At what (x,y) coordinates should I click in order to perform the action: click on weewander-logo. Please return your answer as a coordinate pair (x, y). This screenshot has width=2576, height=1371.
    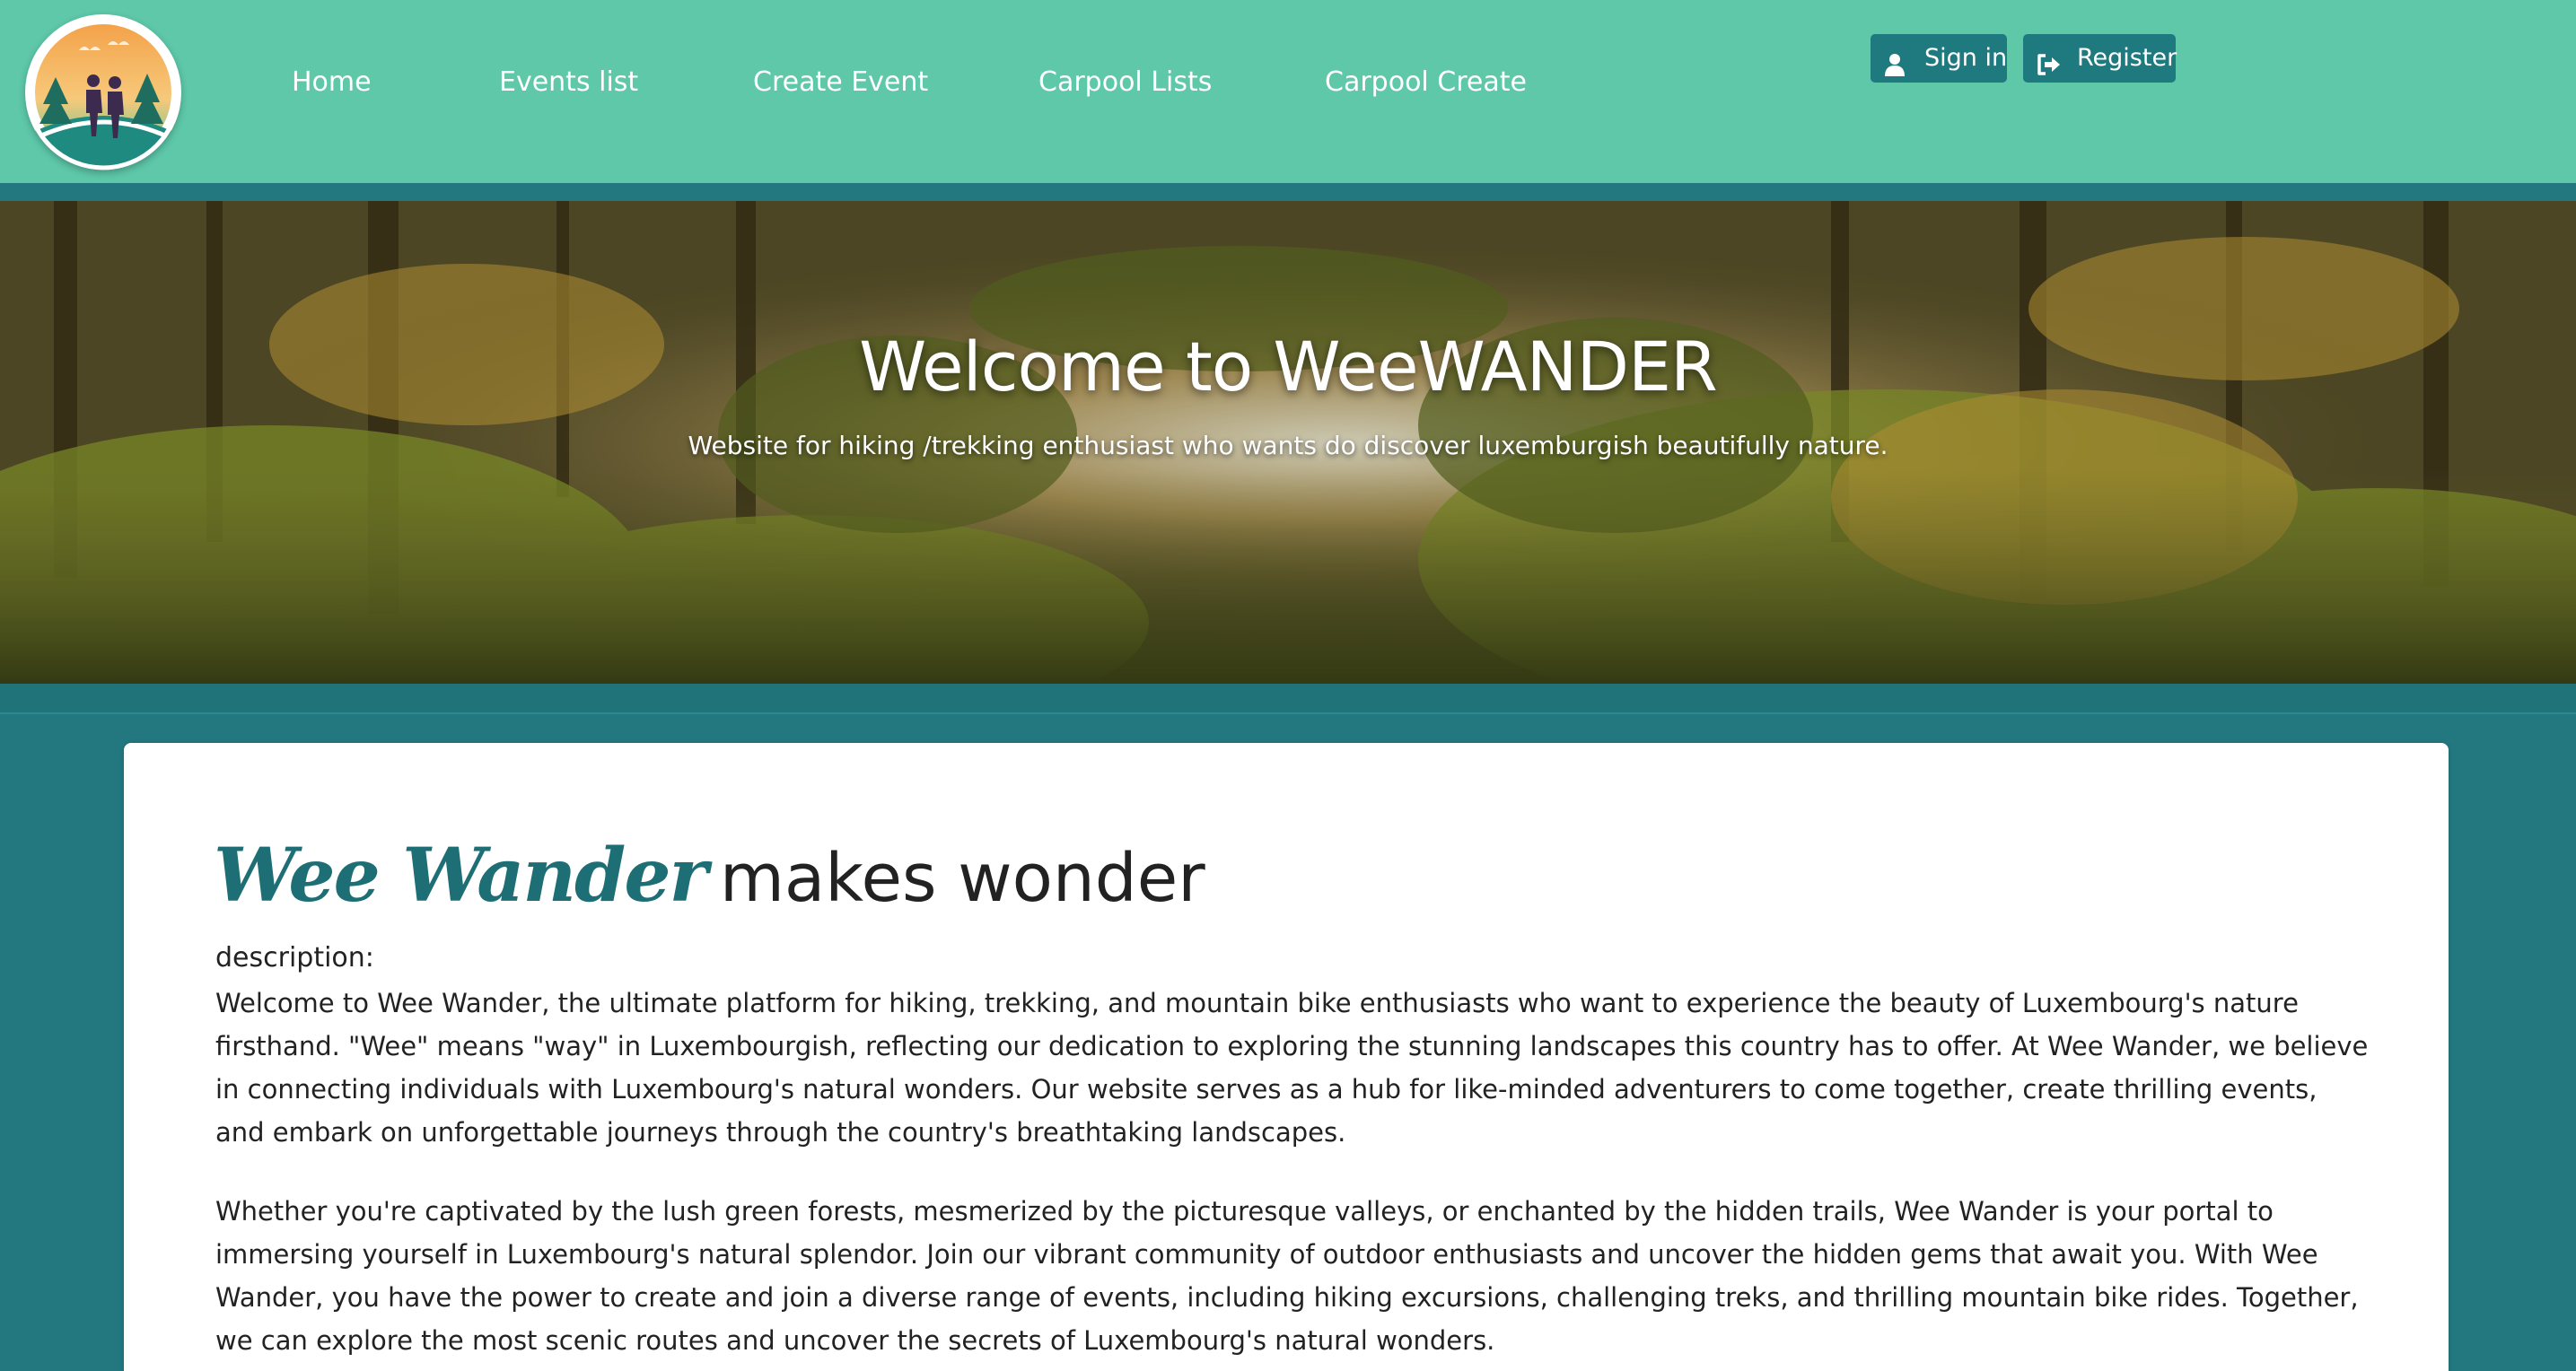
    Looking at the image, I should click on (103, 92).